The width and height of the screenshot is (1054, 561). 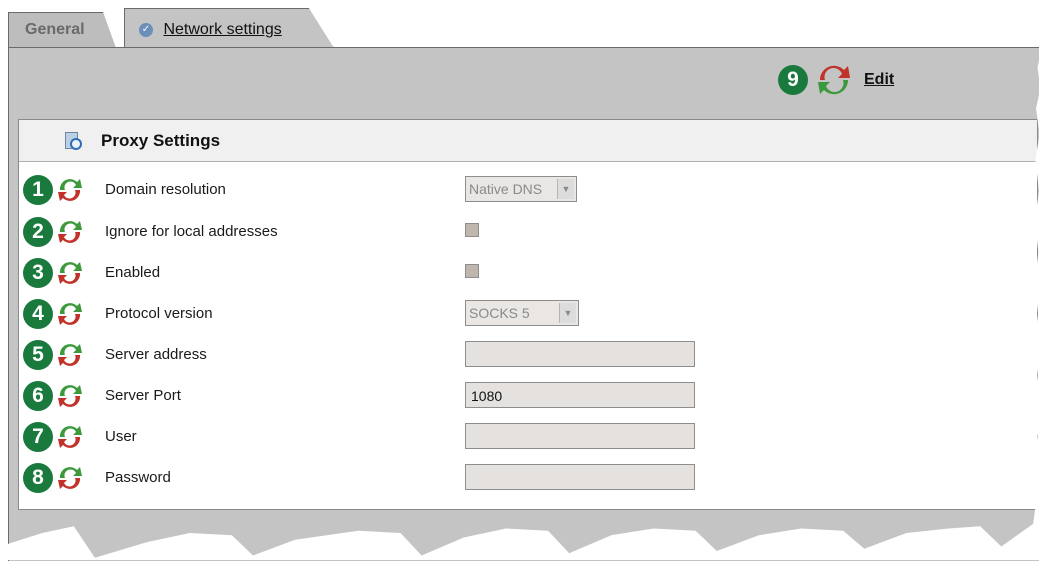 I want to click on field-label: Server address, so click(x=156, y=354).